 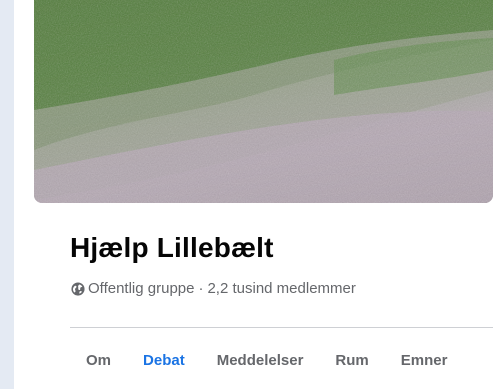 I want to click on group-tabs: Om Debat Meddelelser Rum Emner, so click(x=266, y=364).